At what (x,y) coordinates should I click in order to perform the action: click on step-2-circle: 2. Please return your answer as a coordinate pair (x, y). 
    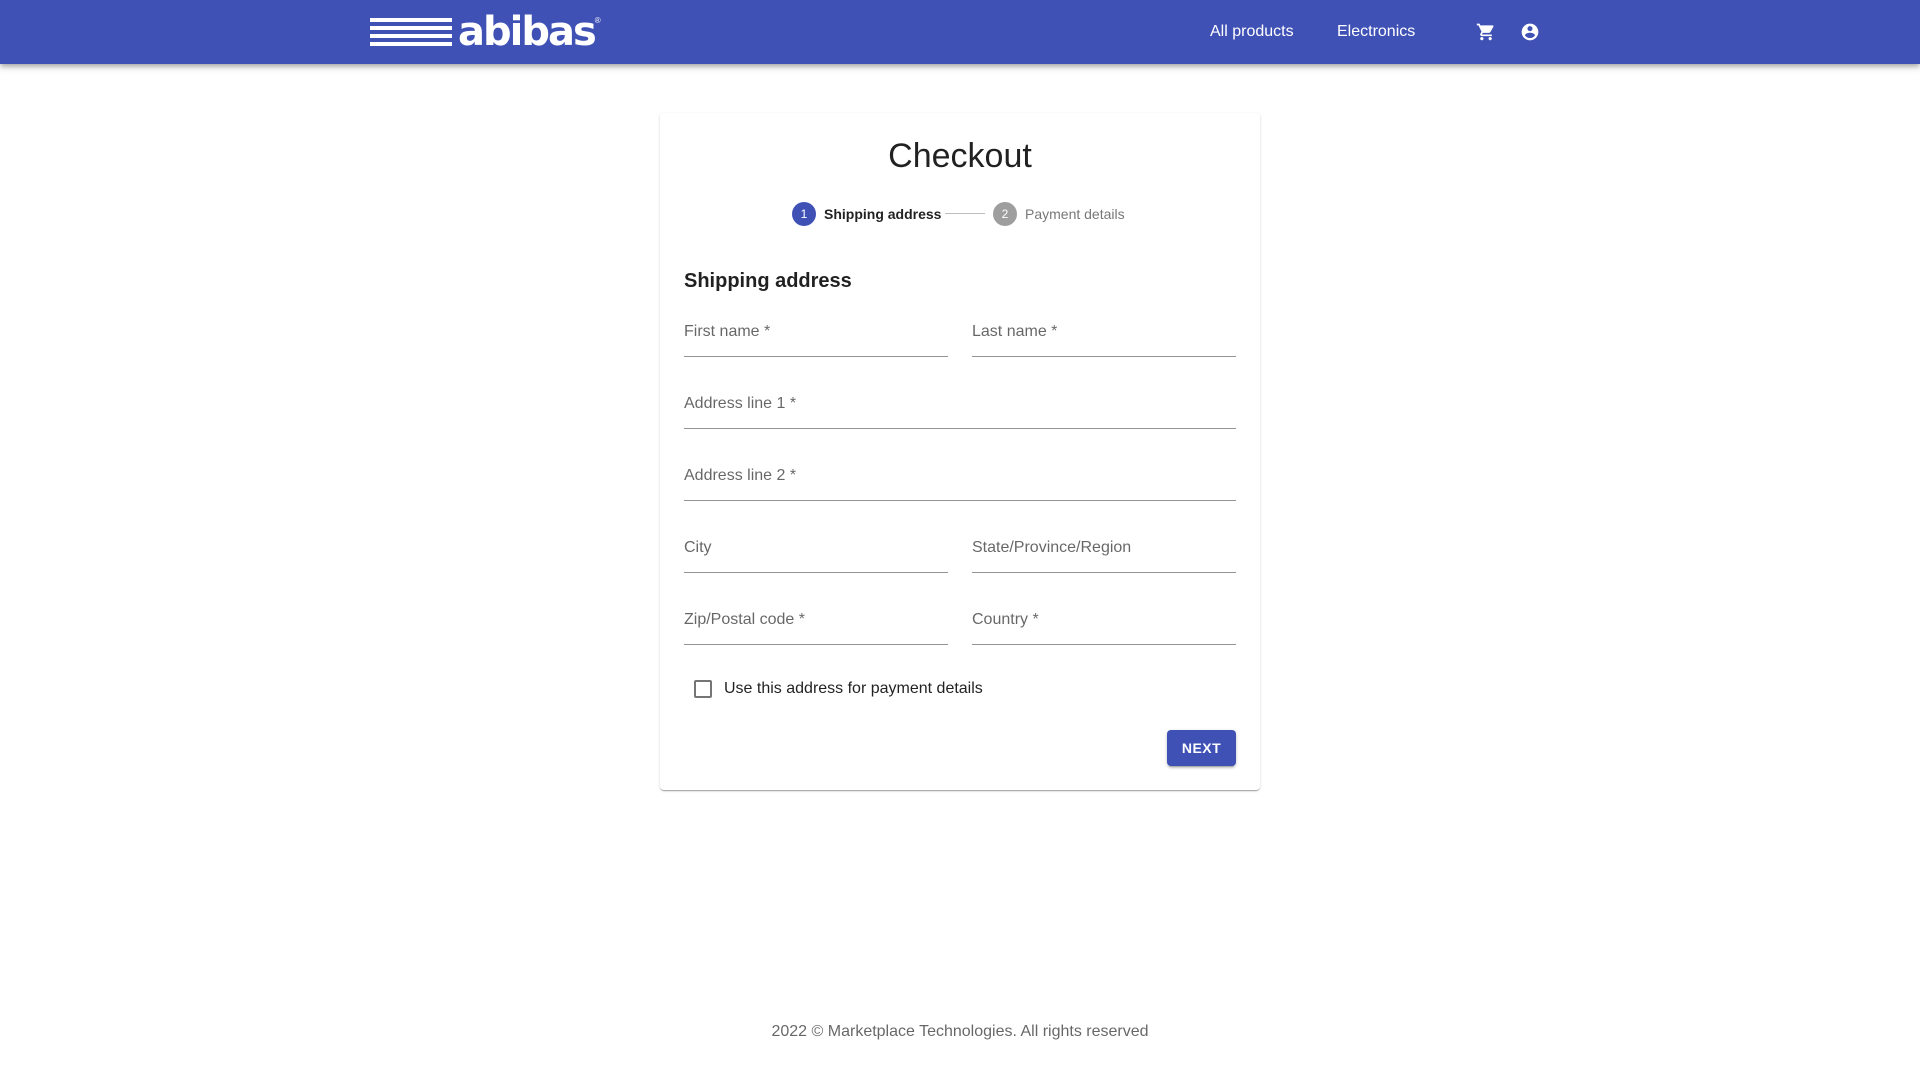
    Looking at the image, I should click on (1005, 214).